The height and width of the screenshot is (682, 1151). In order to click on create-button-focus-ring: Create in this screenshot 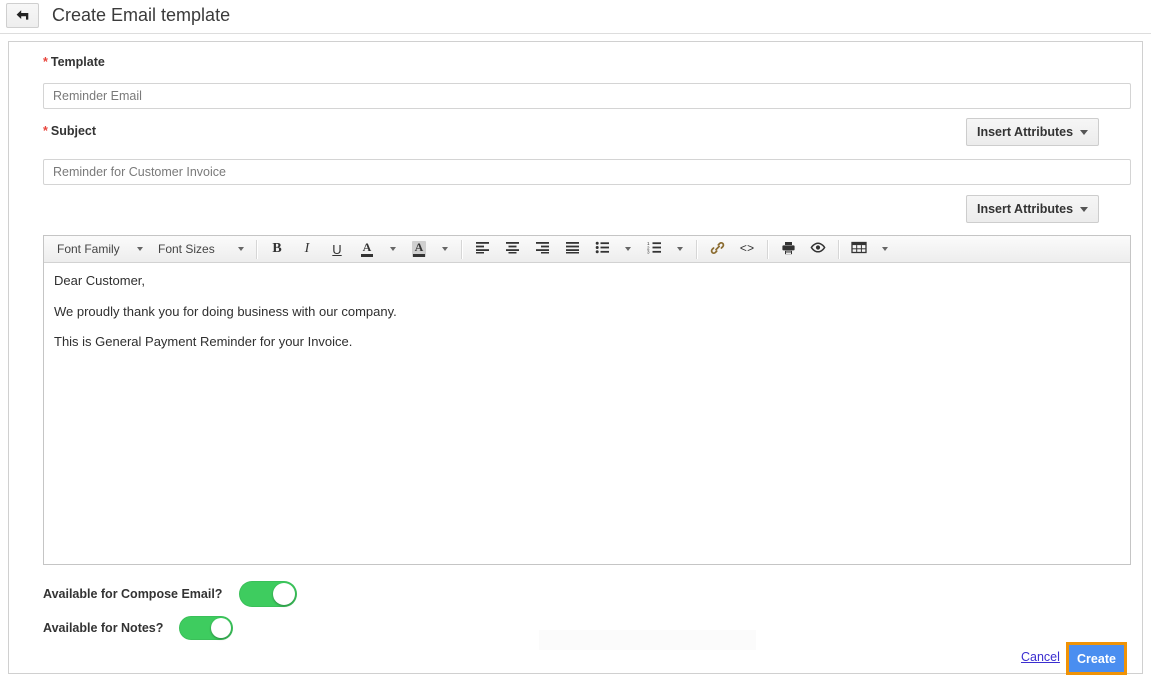, I will do `click(1096, 658)`.